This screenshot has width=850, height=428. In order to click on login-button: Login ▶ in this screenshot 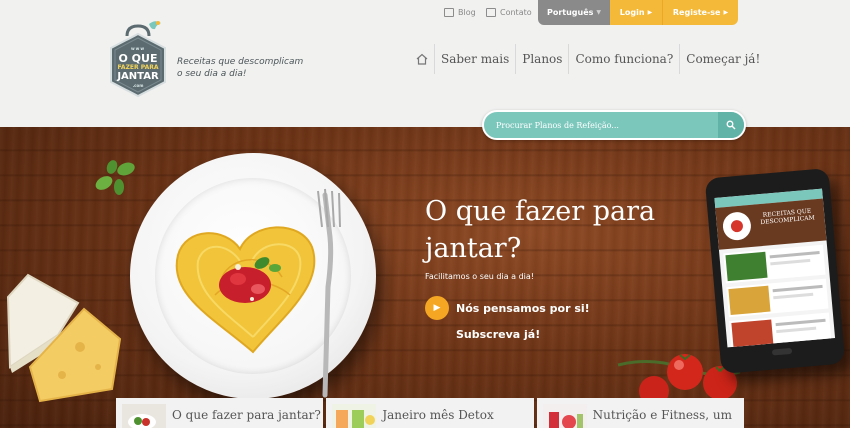, I will do `click(636, 12)`.